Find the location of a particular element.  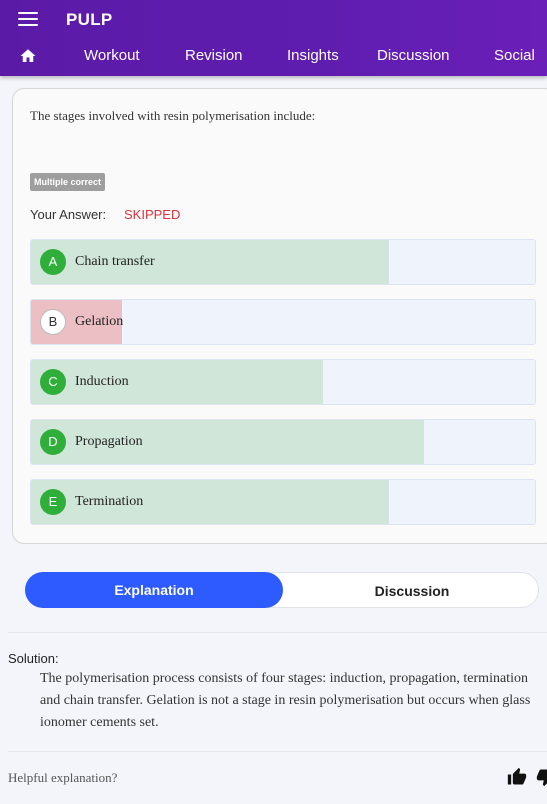

option-d: D Propagation is located at coordinates (283, 442).